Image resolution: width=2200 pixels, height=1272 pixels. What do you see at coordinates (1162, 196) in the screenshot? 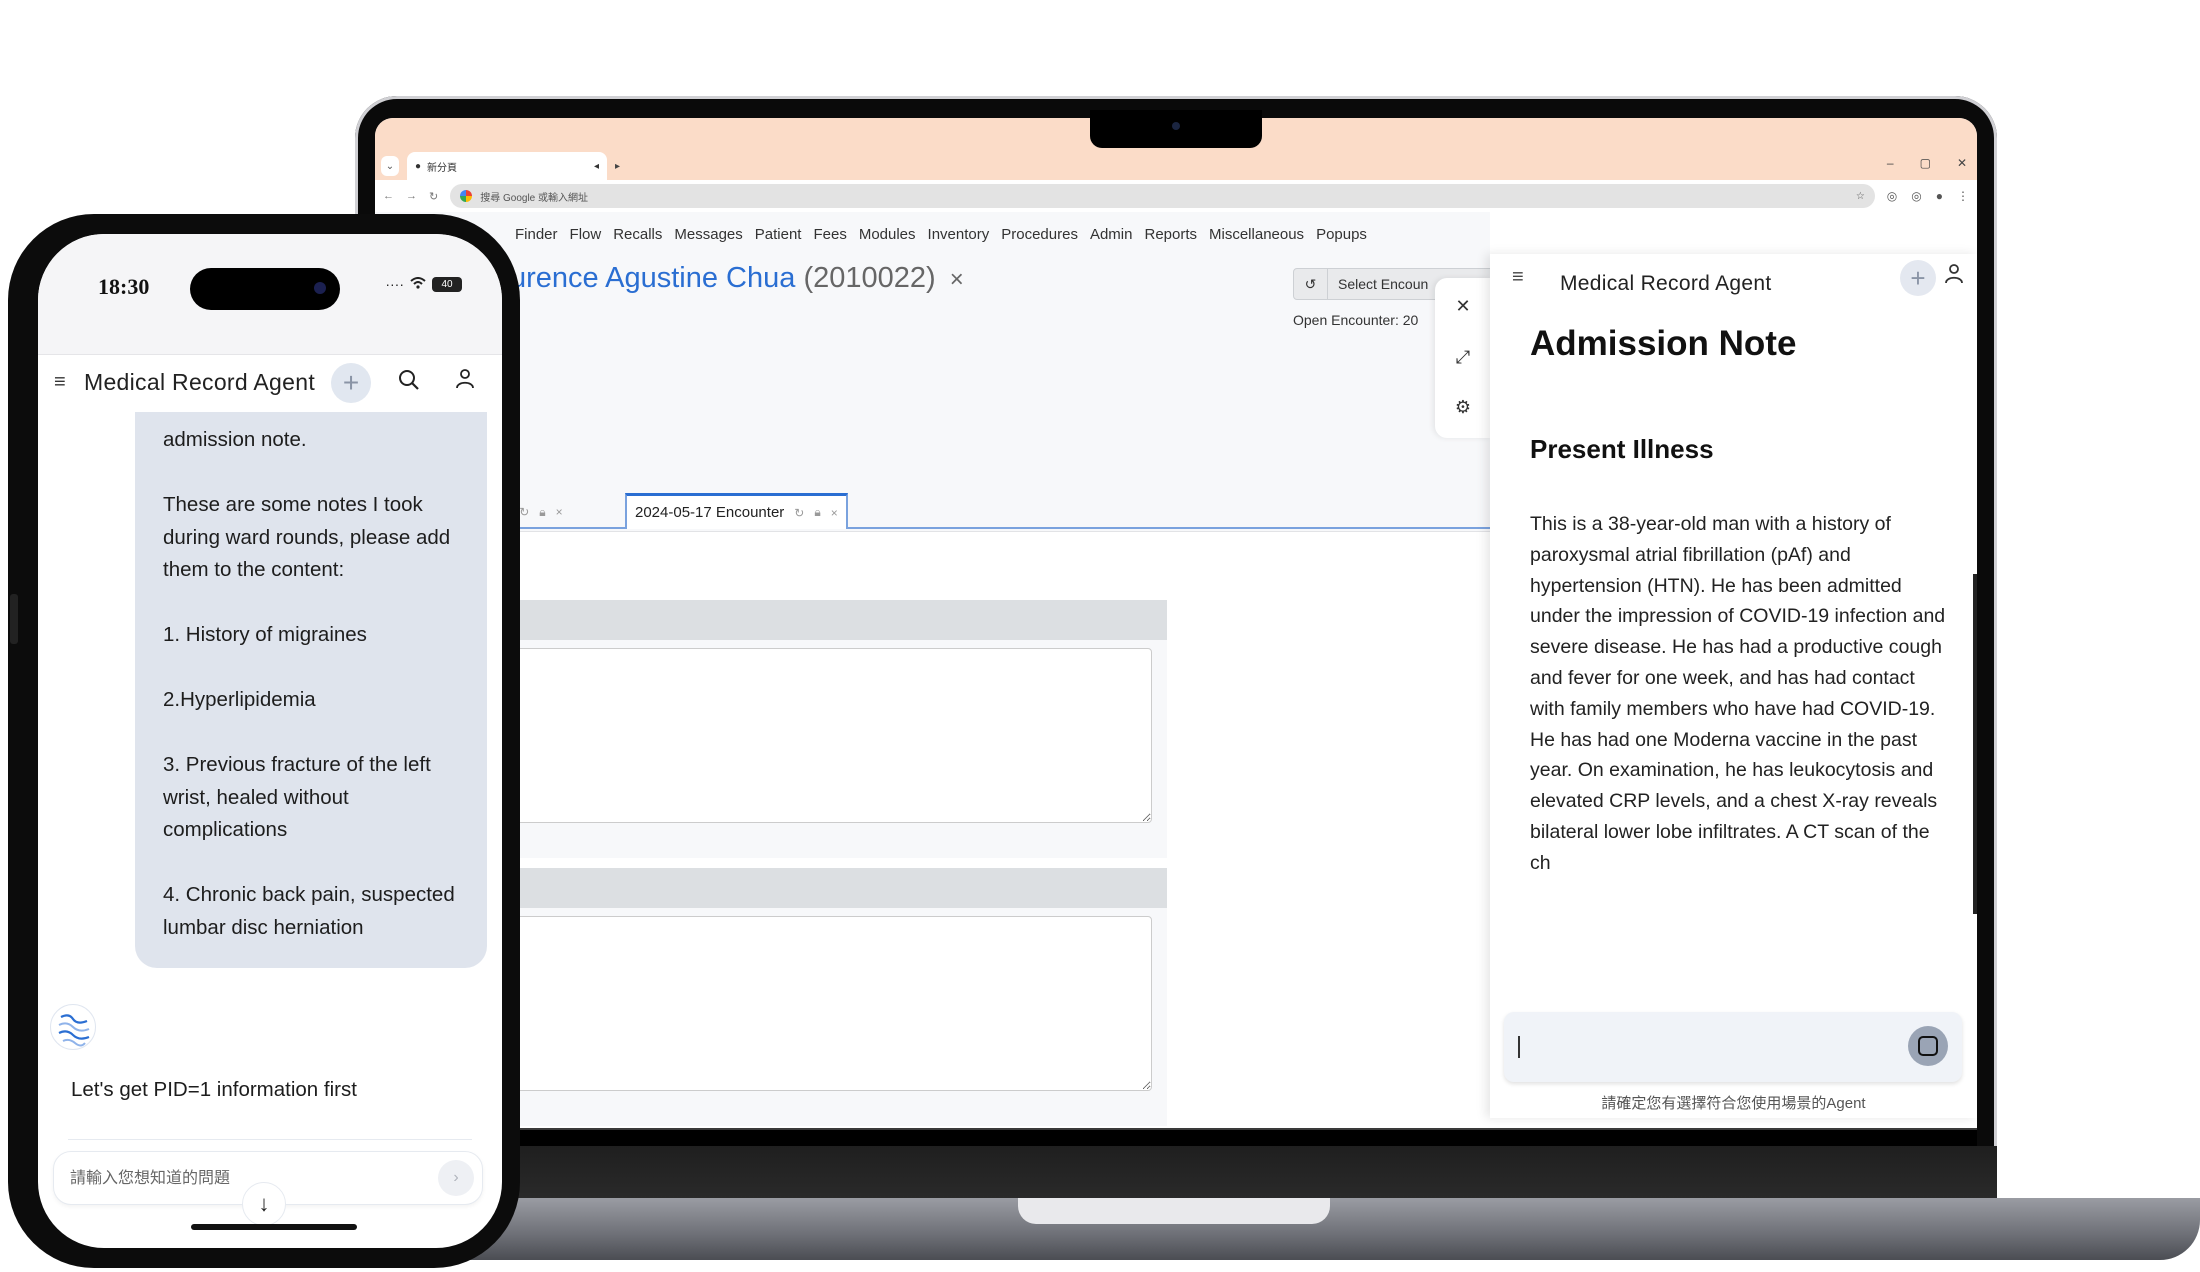
I see `address-bar: 搜尋 Google 或輸入網址 ☆` at bounding box center [1162, 196].